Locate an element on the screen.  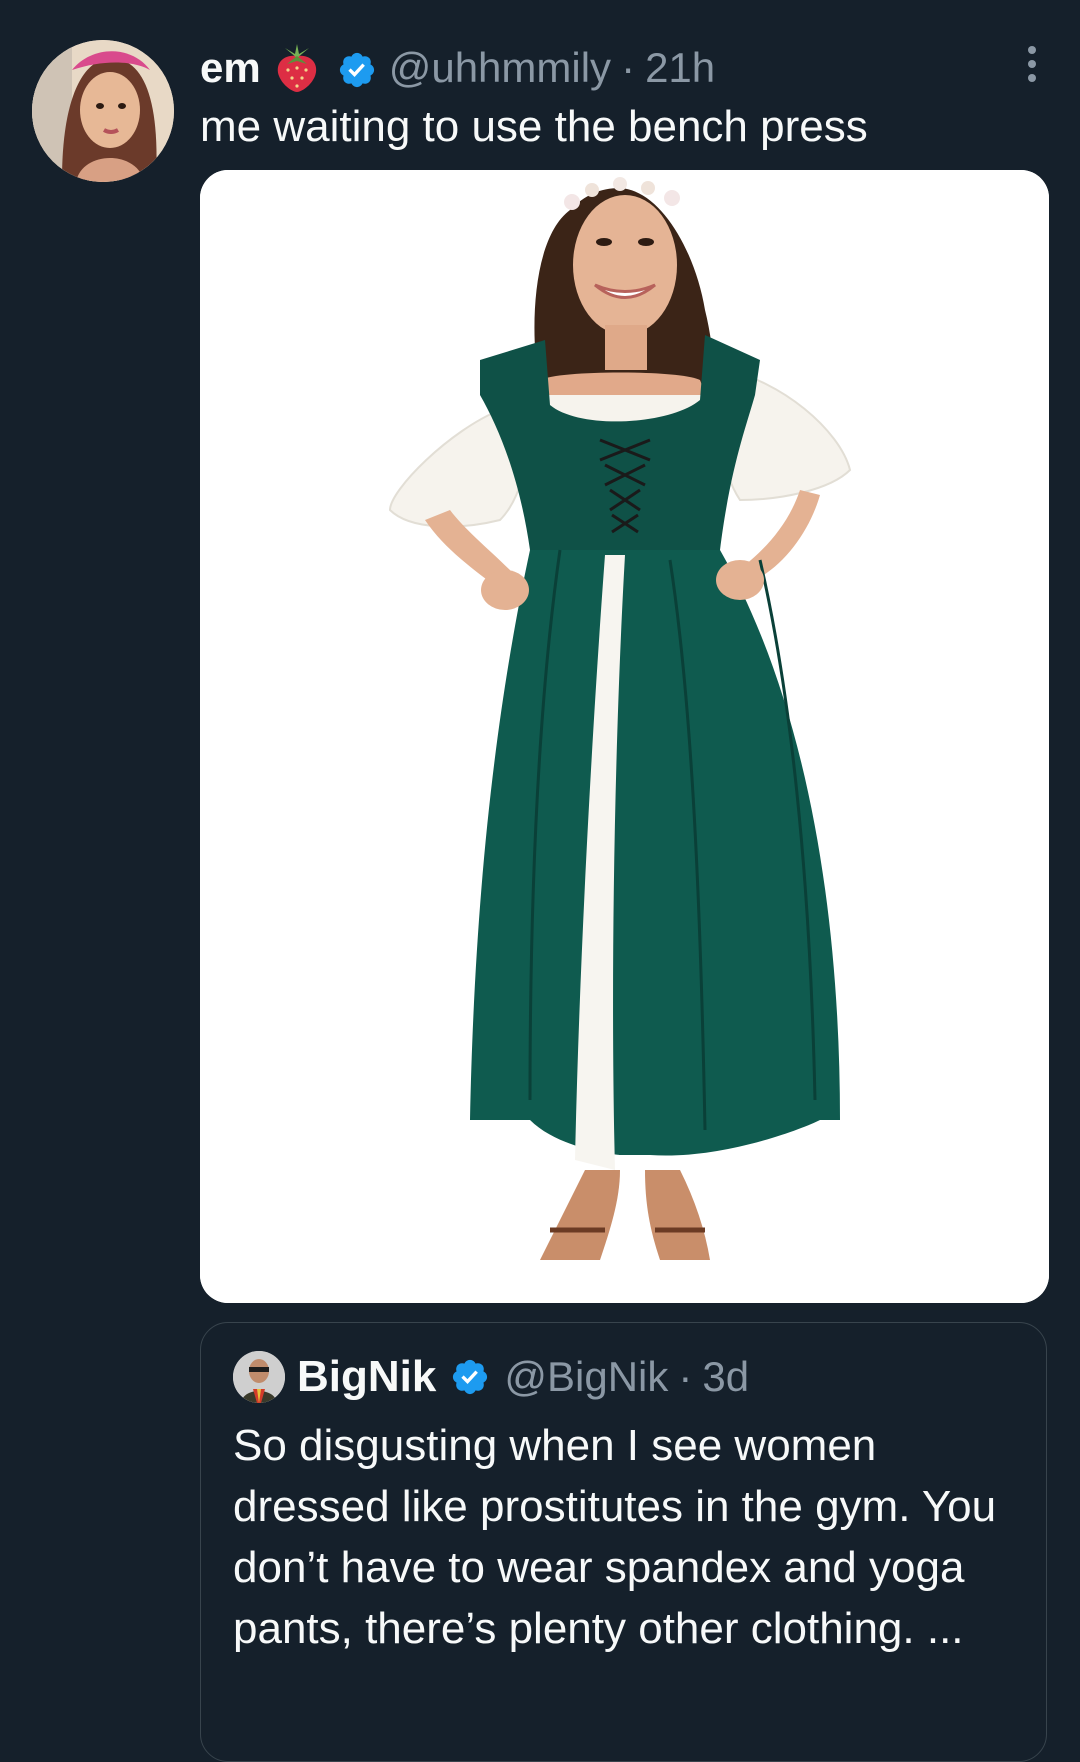
quoted-author-display-name: BigNik is located at coordinates (366, 1377).